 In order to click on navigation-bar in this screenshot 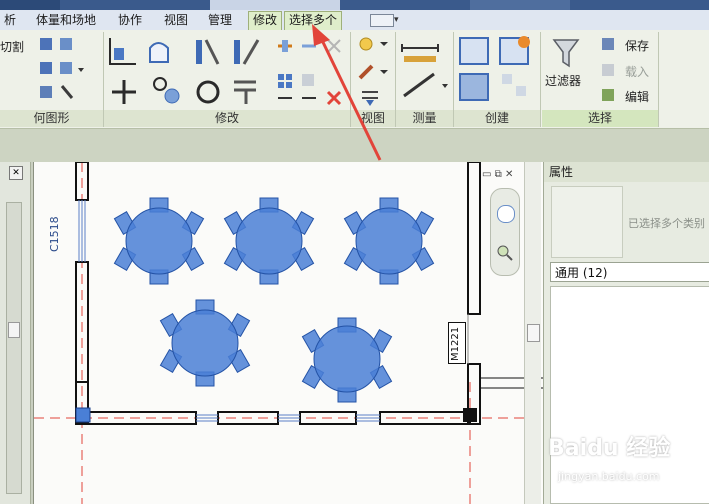, I will do `click(505, 232)`.